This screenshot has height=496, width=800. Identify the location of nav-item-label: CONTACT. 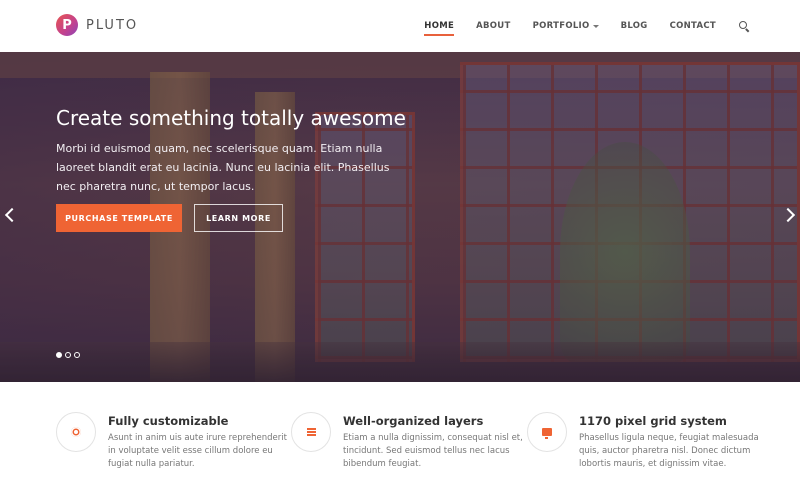
(692, 26).